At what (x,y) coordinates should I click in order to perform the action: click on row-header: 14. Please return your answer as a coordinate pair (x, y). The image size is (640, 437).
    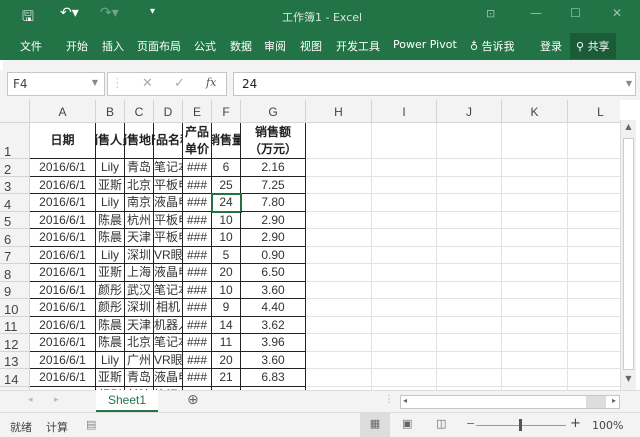
    Looking at the image, I should click on (15, 378).